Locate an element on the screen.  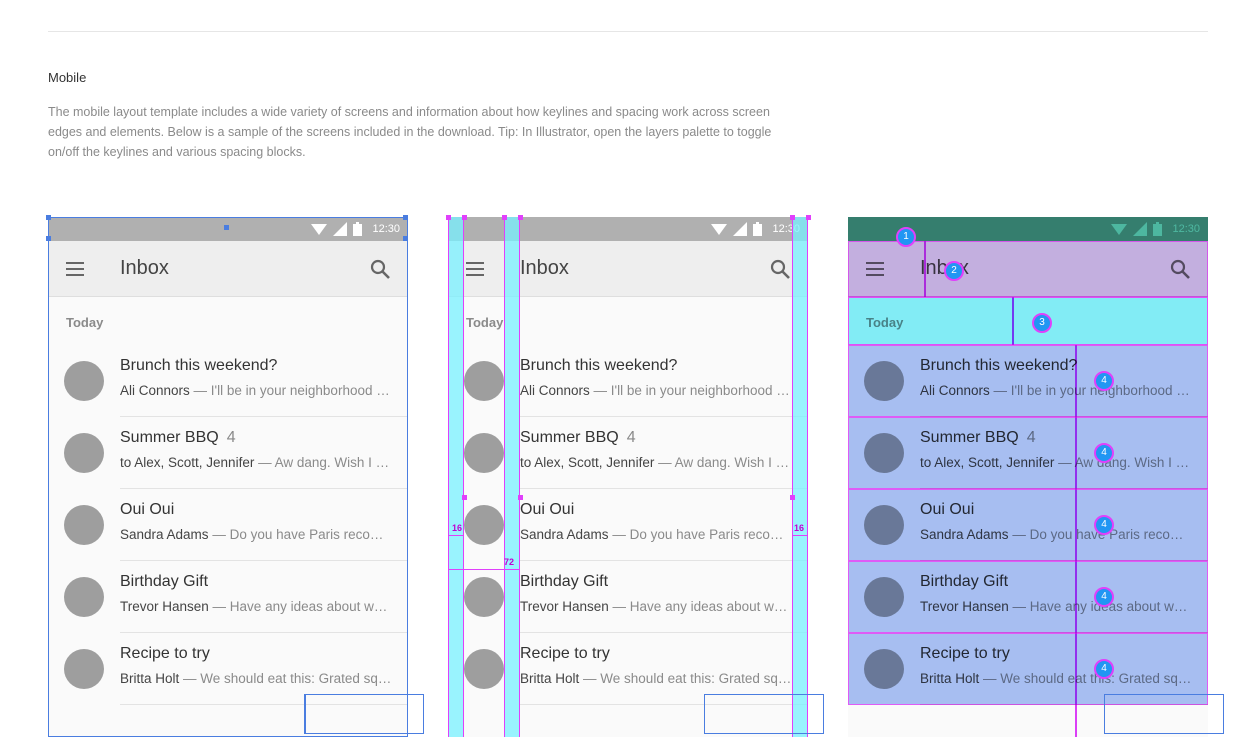
measure-line is located at coordinates (800, 535).